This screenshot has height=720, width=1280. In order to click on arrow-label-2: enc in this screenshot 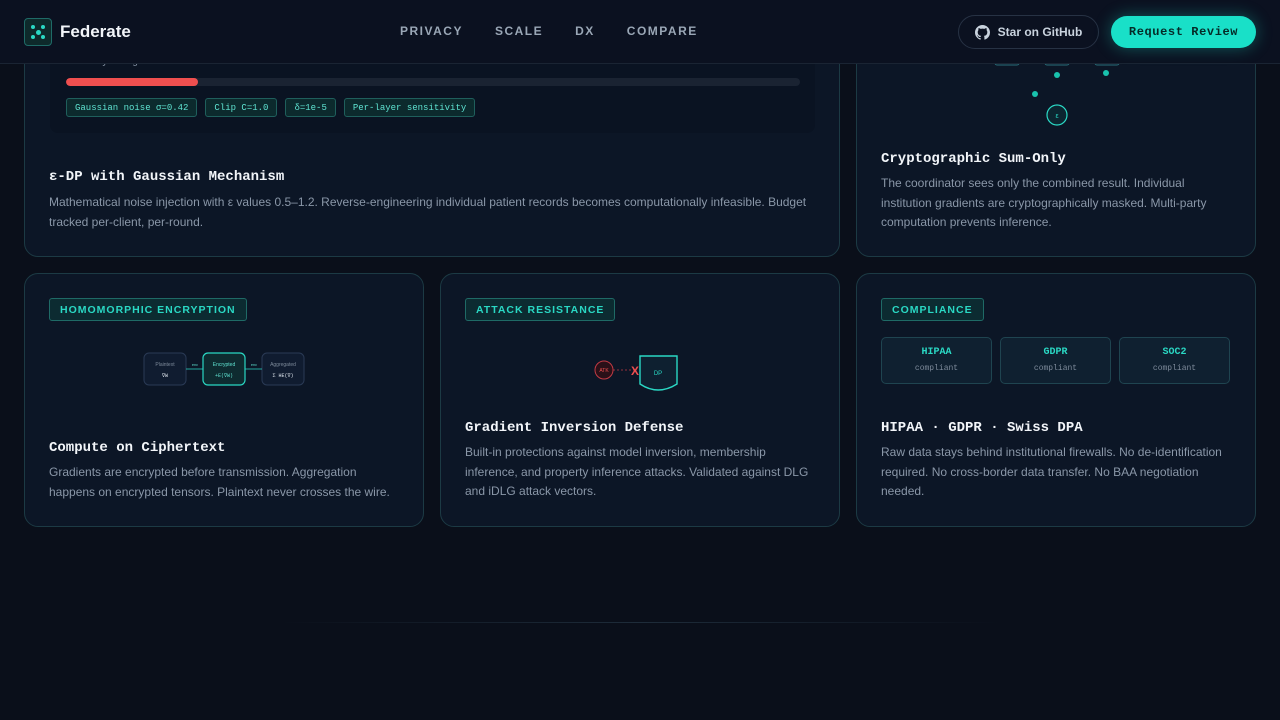, I will do `click(254, 366)`.